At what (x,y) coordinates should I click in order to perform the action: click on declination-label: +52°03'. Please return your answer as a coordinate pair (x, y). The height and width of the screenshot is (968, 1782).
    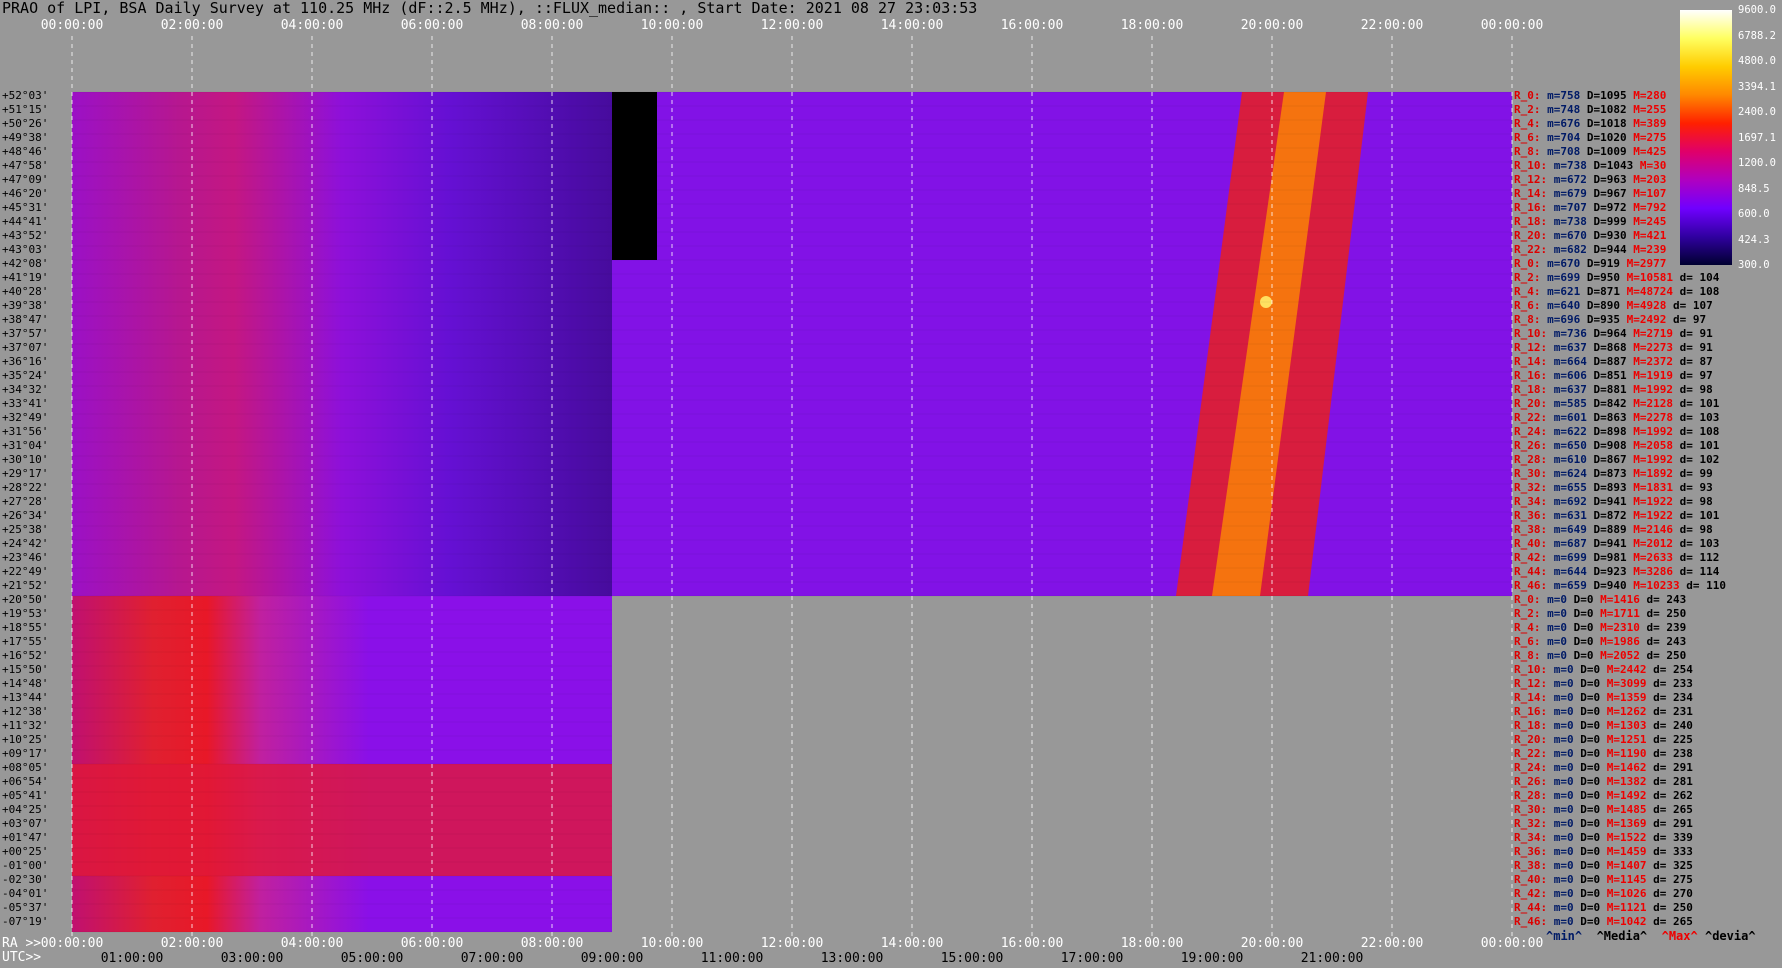
    Looking at the image, I should click on (25, 95).